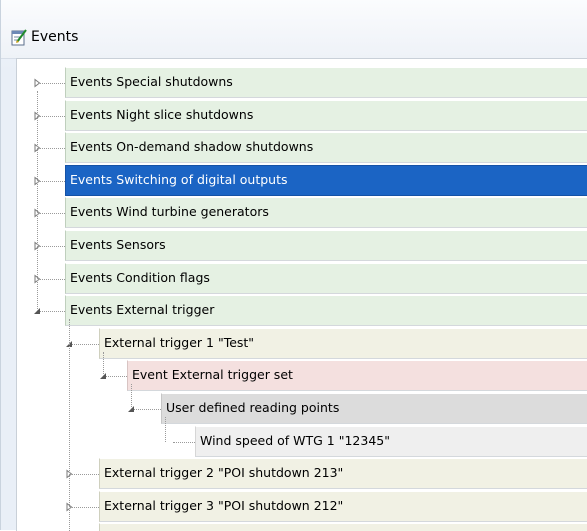  I want to click on tree-row: Events Wind turbine generators, so click(302, 213).